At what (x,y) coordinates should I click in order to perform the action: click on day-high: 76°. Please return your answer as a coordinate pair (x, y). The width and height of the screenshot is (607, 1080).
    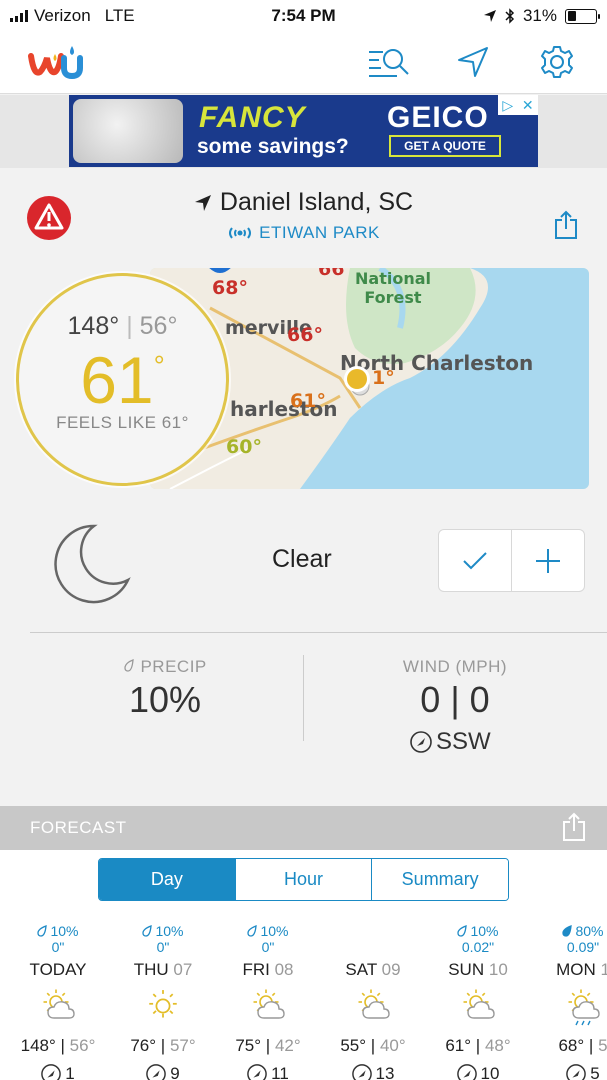
    Looking at the image, I should click on (143, 1045).